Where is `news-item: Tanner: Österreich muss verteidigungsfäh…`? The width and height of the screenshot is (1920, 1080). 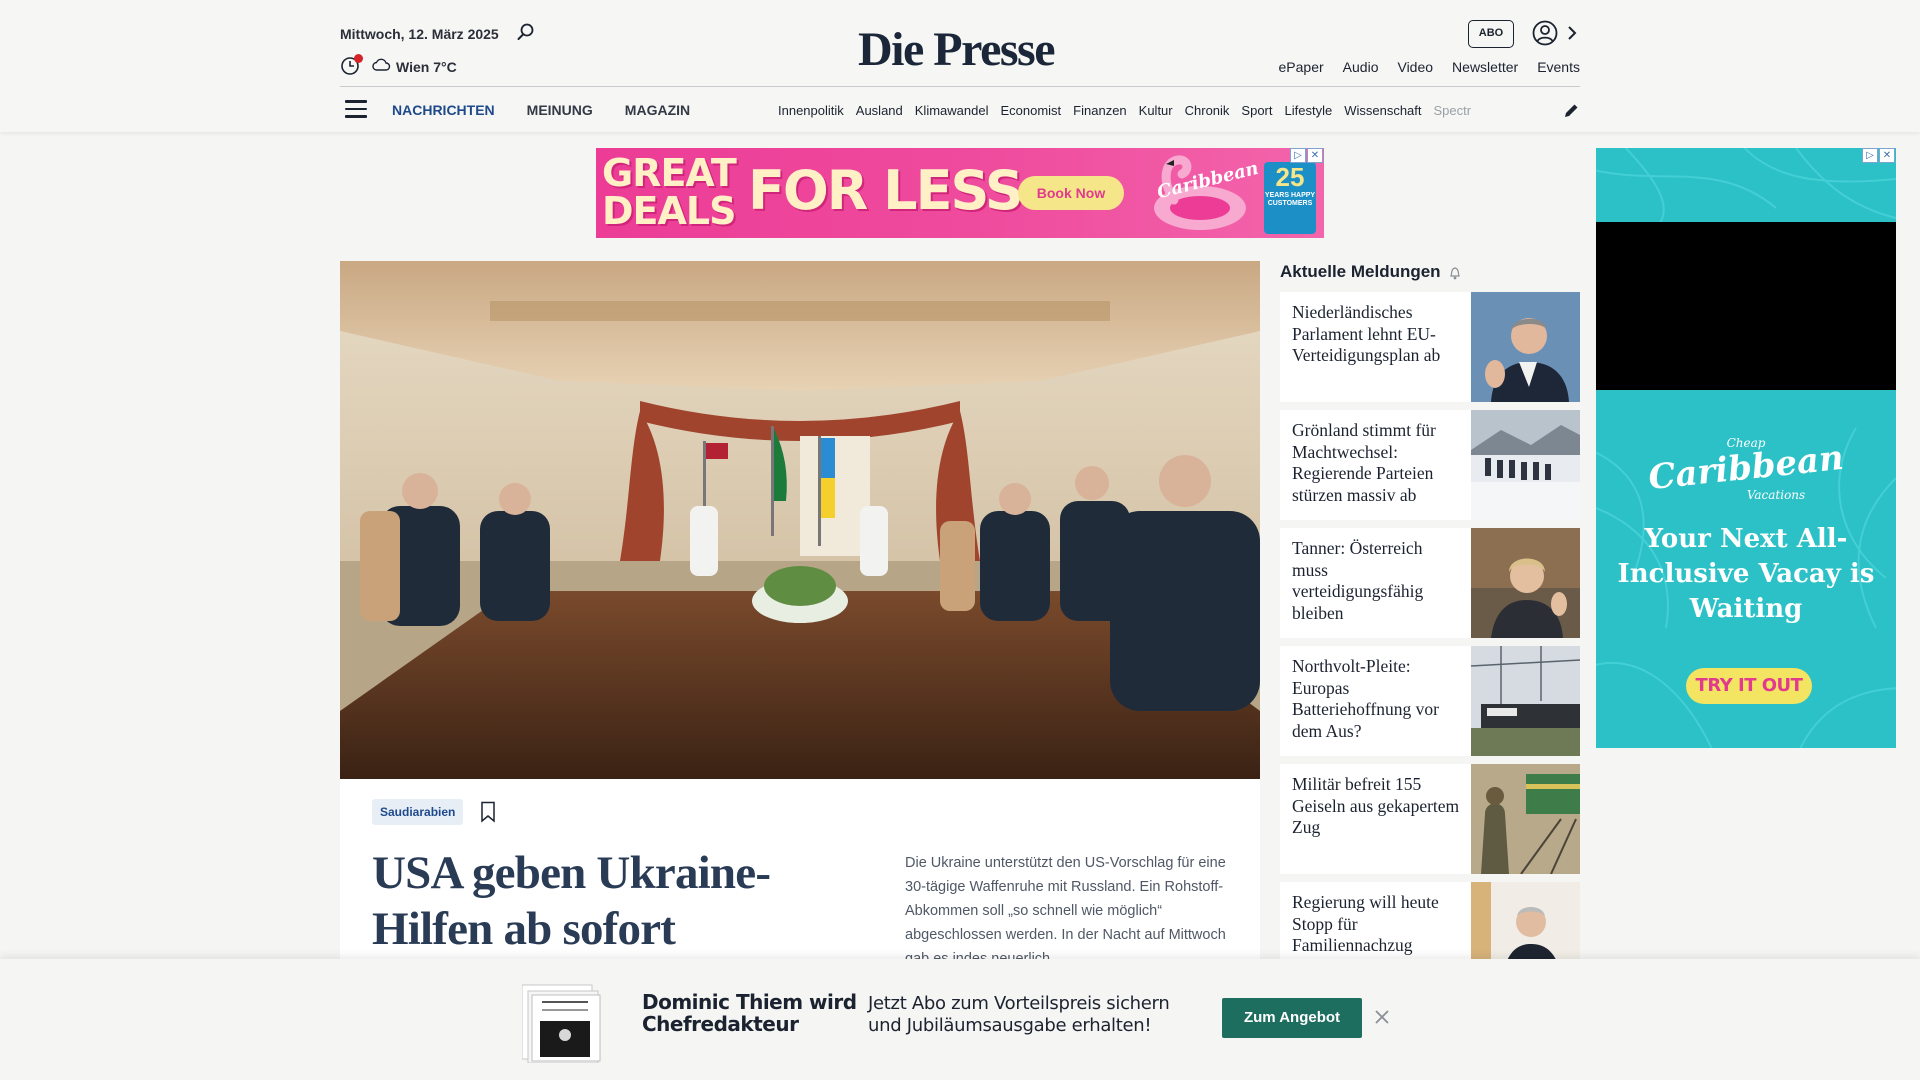 news-item: Tanner: Österreich muss verteidigungsfäh… is located at coordinates (1430, 583).